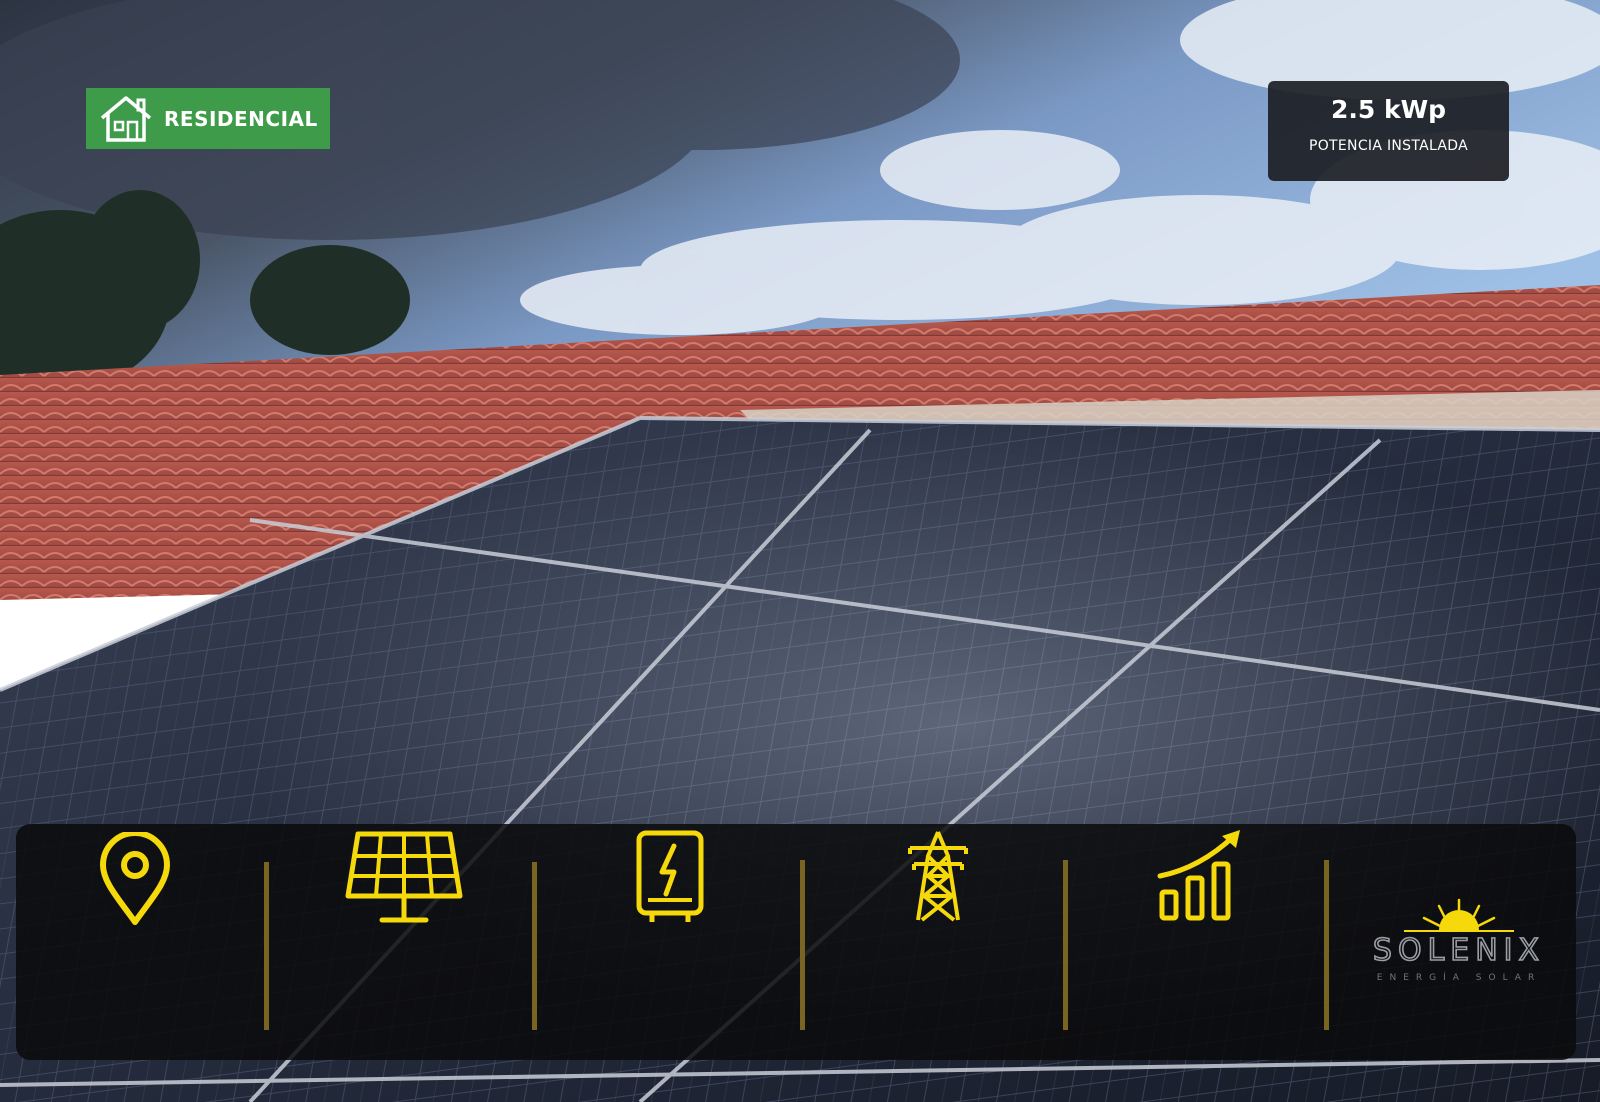  Describe the element at coordinates (1198, 875) in the screenshot. I see `growth-chart-icon` at that location.